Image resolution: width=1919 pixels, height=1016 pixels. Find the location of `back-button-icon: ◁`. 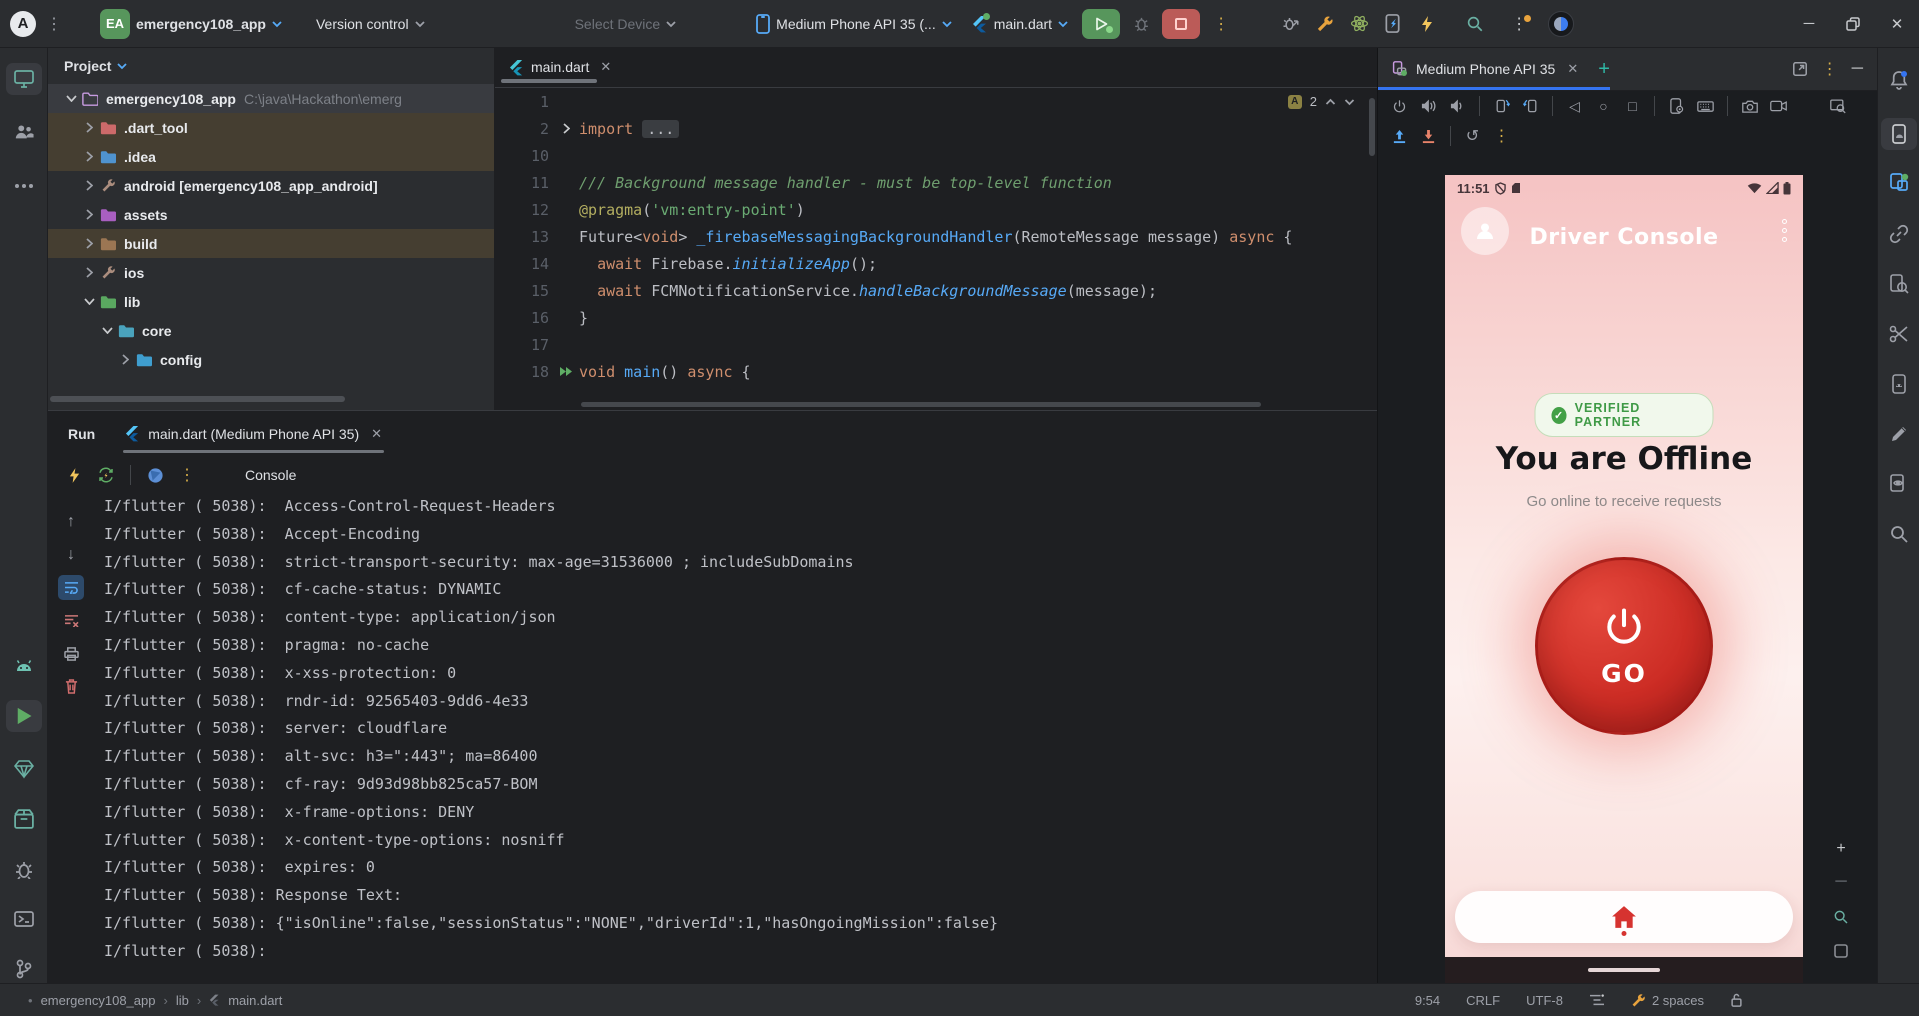

back-button-icon: ◁ is located at coordinates (1574, 106).